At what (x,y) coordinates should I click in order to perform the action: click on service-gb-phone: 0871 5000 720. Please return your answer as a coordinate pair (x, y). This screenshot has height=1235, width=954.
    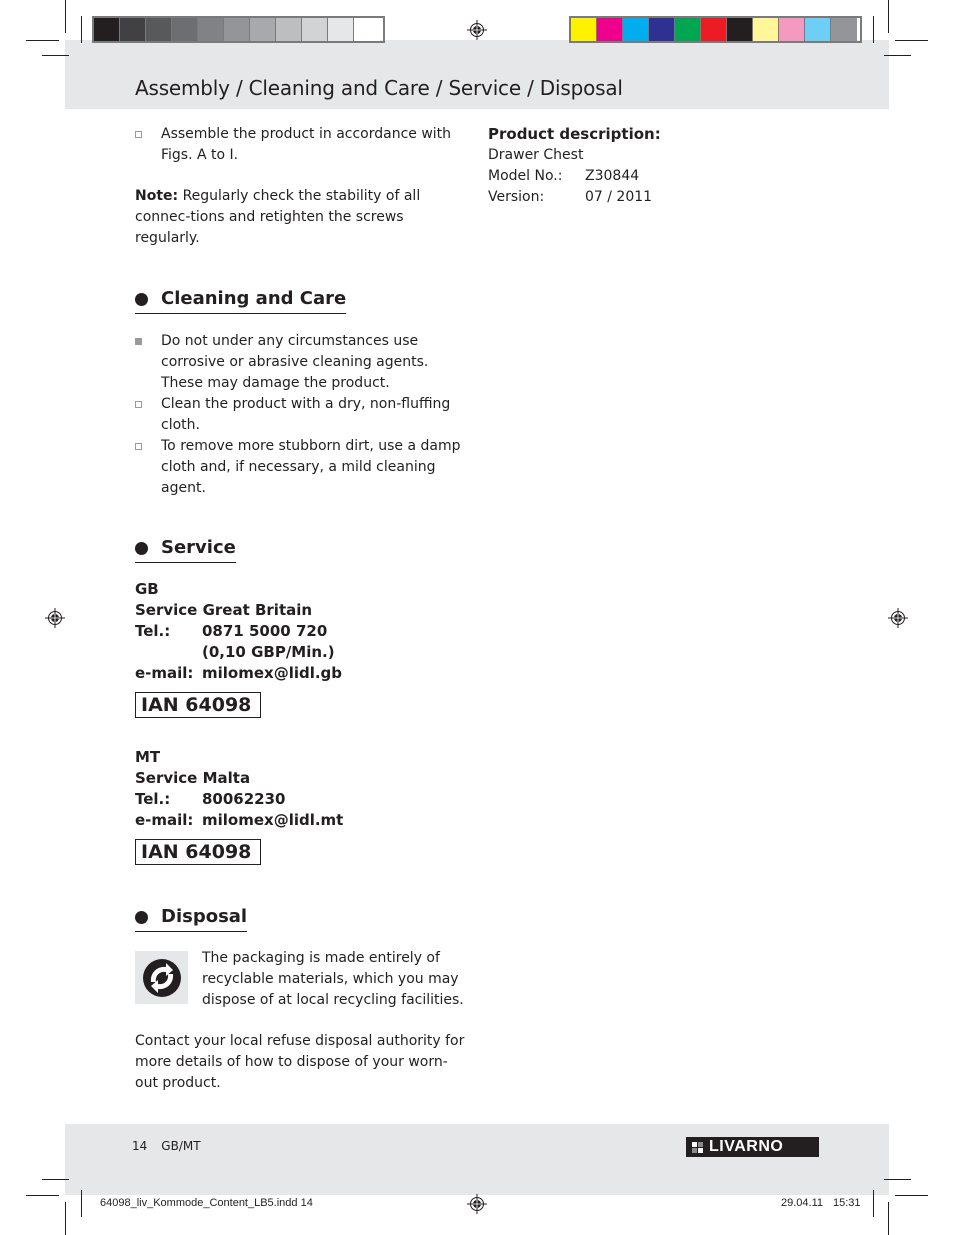
    Looking at the image, I should click on (265, 631).